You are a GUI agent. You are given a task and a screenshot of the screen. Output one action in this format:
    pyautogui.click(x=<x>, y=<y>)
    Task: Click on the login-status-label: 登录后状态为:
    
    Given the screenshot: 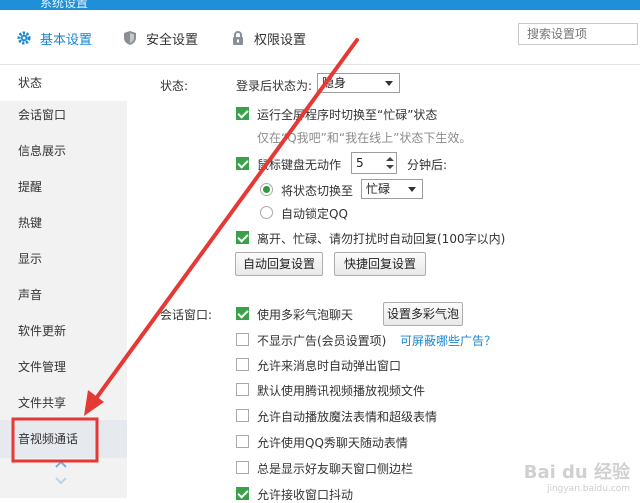 What is the action you would take?
    pyautogui.click(x=274, y=86)
    